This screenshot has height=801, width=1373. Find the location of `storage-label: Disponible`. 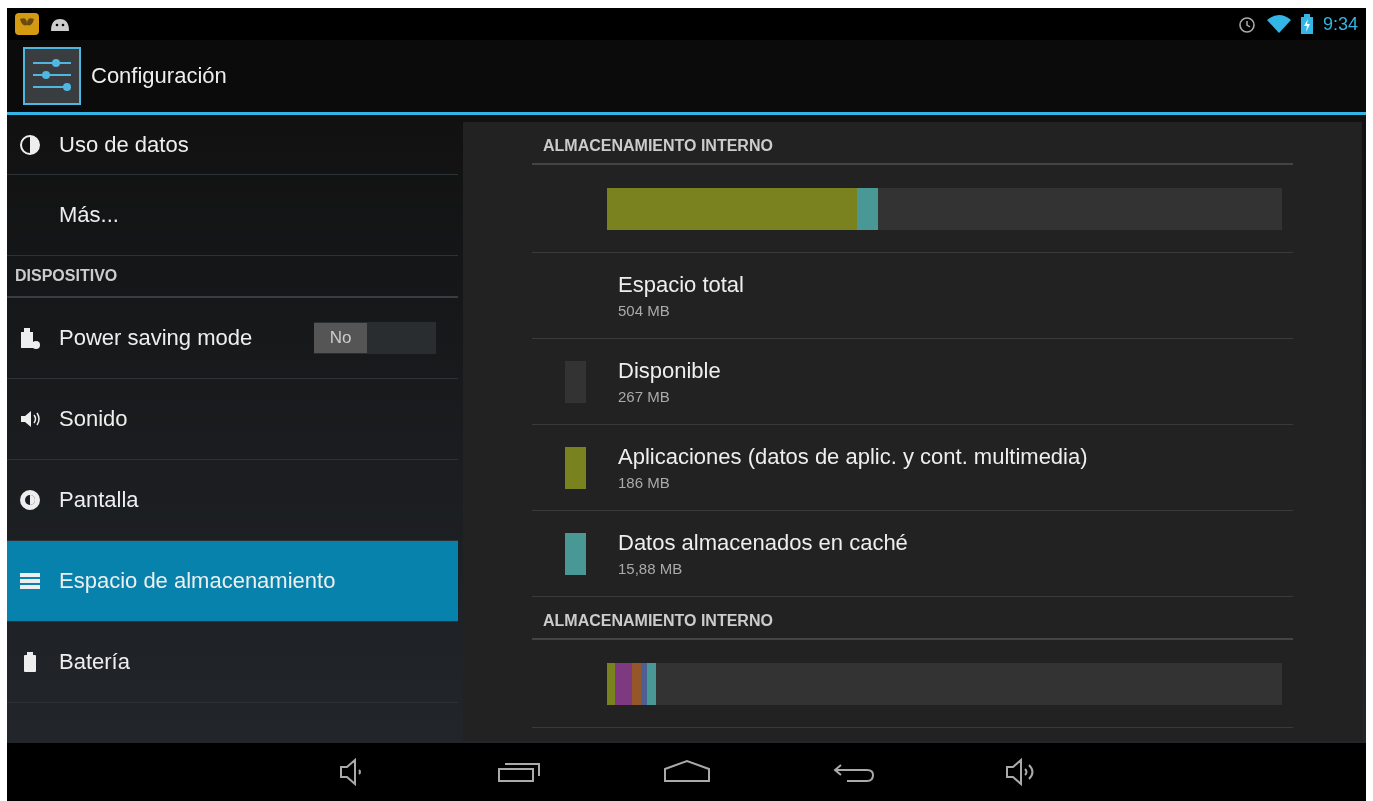

storage-label: Disponible is located at coordinates (669, 371).